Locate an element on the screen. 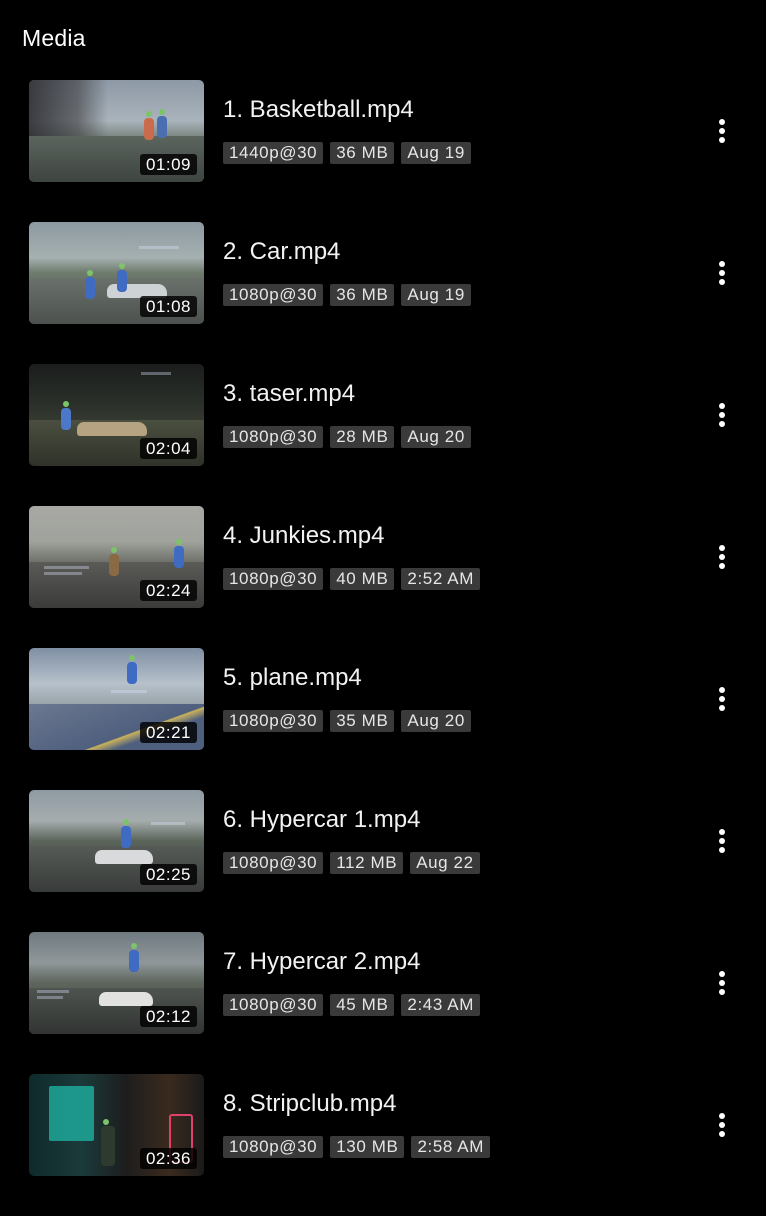 The width and height of the screenshot is (766, 1216). page-title: Media is located at coordinates (54, 38).